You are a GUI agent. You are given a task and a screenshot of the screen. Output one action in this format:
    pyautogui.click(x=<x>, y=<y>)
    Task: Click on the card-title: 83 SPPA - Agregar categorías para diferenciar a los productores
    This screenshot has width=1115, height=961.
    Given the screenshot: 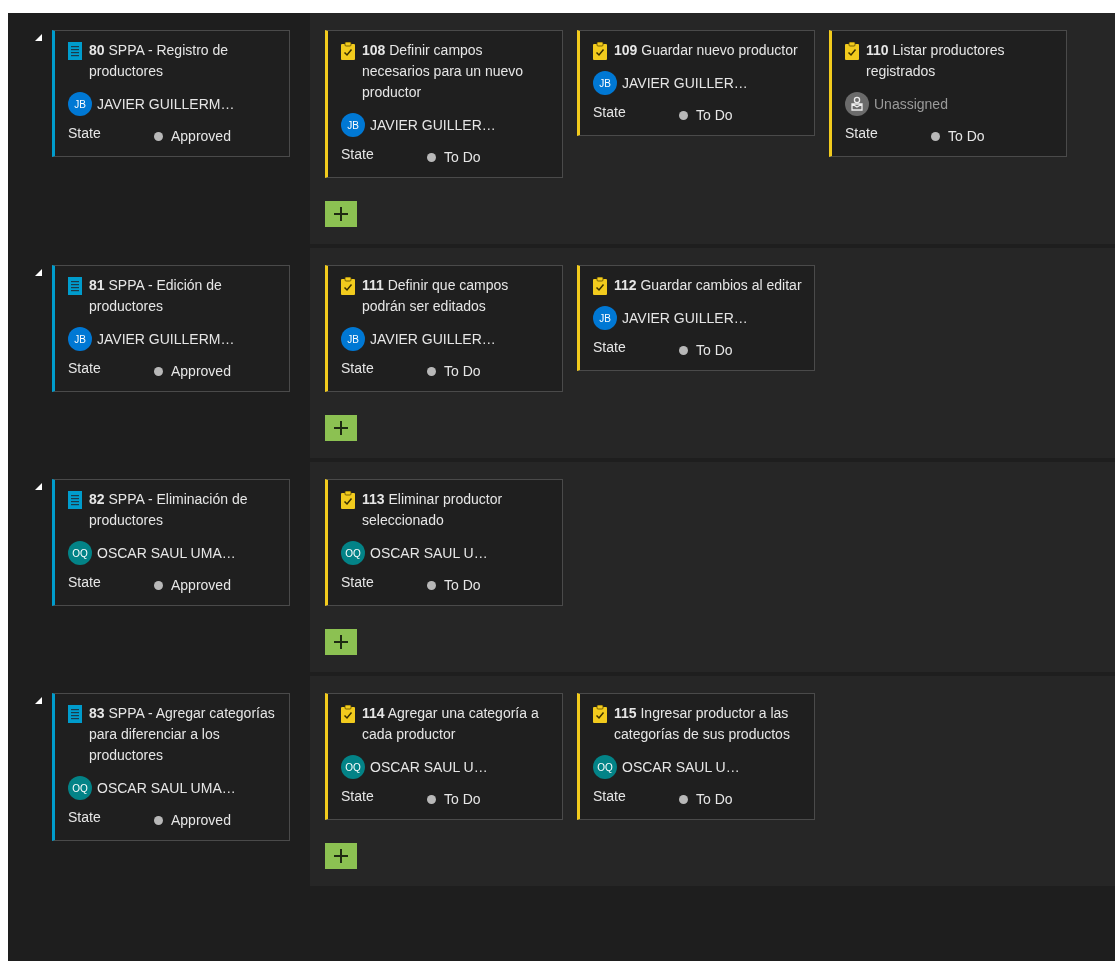 What is the action you would take?
    pyautogui.click(x=184, y=734)
    